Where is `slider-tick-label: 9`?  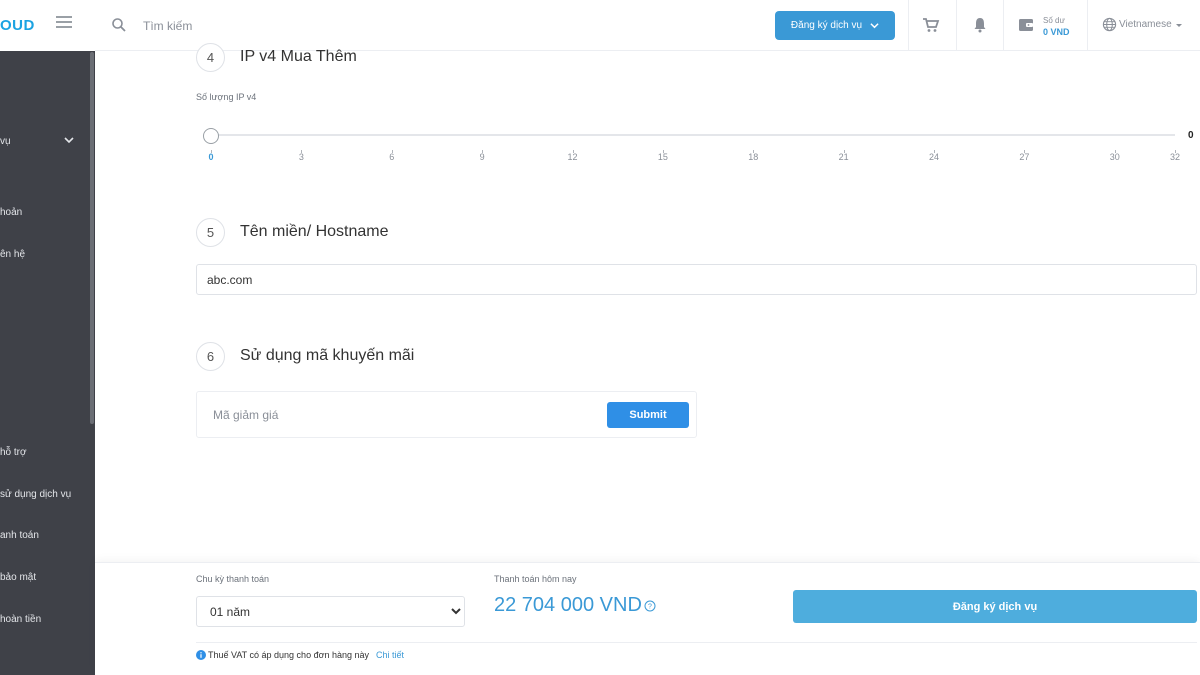
slider-tick-label: 9 is located at coordinates (482, 157).